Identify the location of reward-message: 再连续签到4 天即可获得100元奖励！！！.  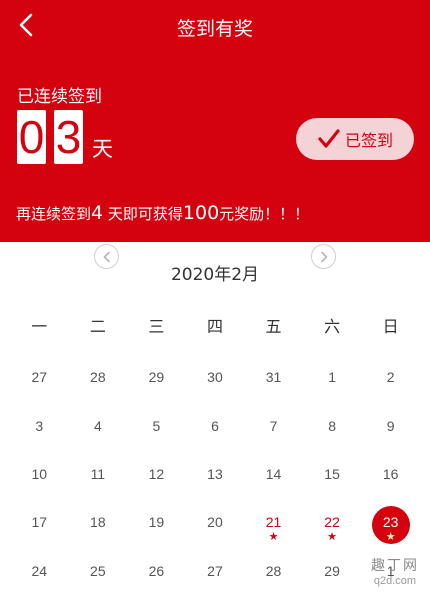
(162, 213).